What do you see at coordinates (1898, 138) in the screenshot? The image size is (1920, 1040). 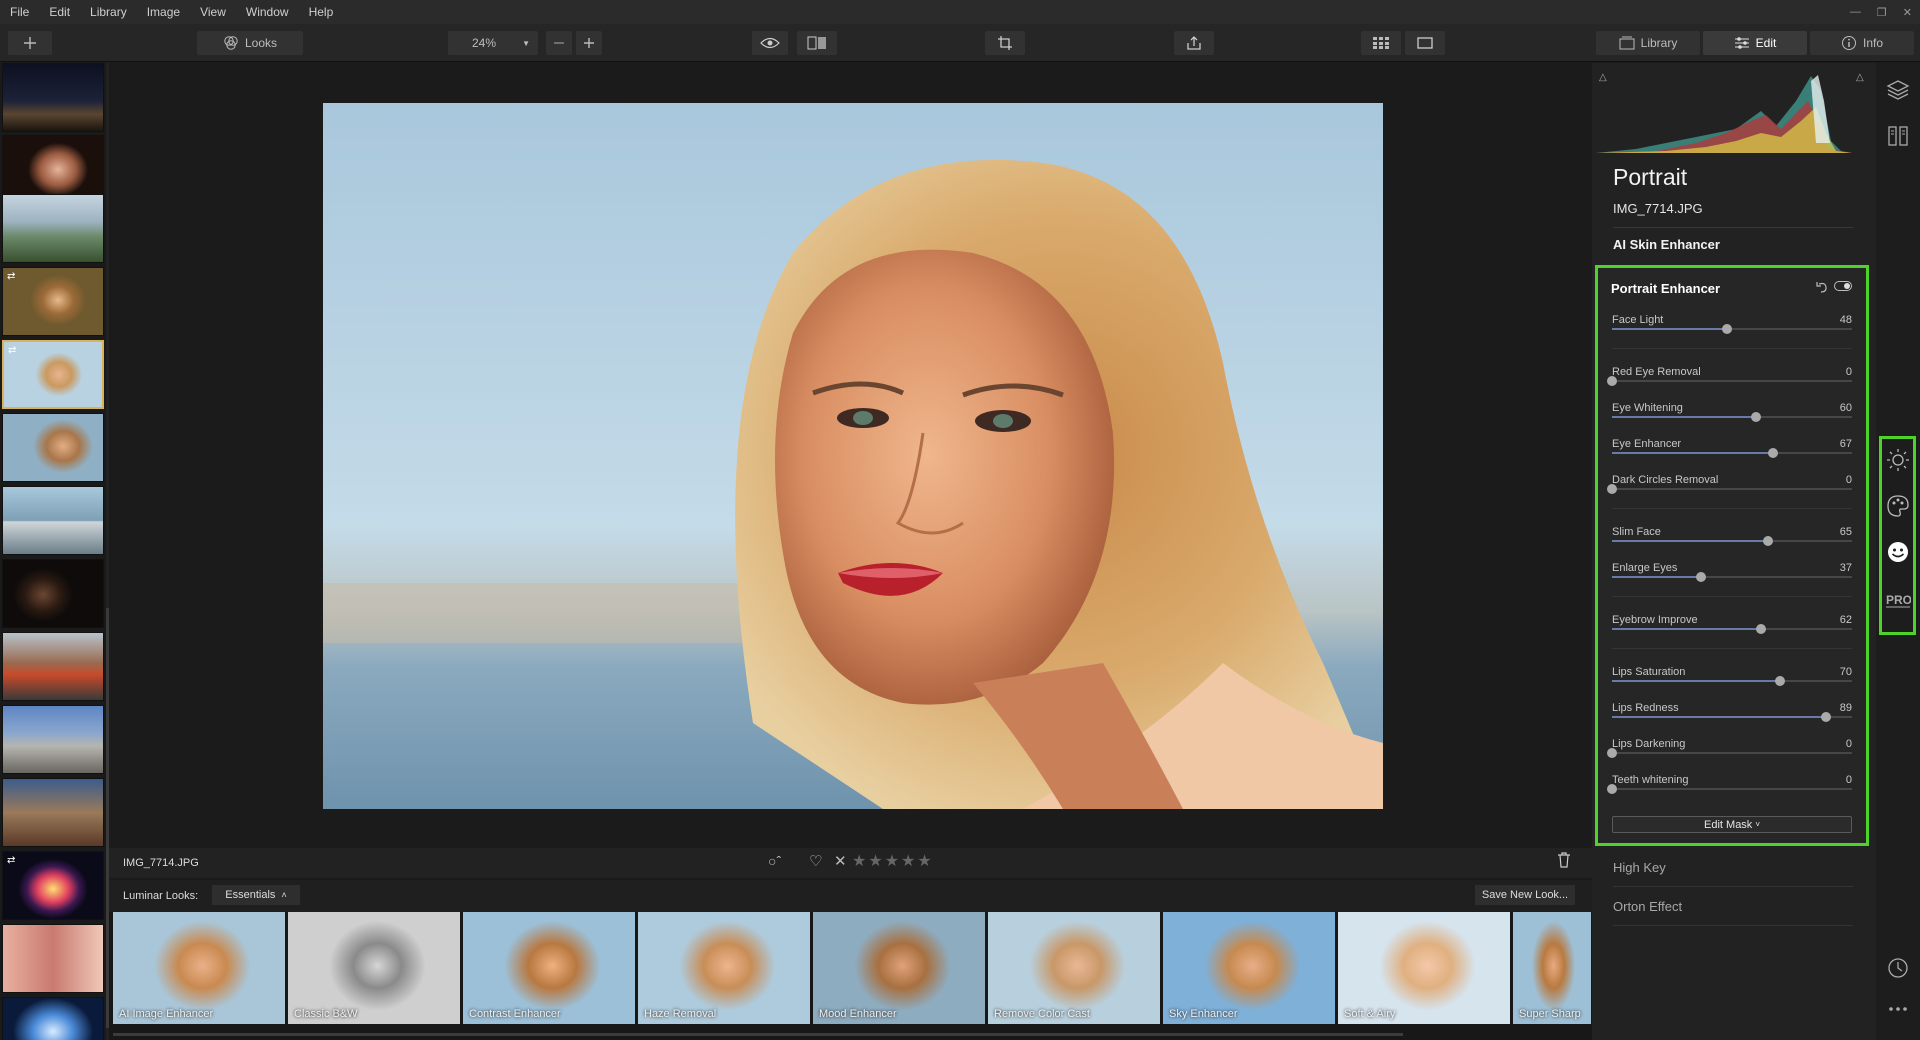 I see `canvas-icon` at bounding box center [1898, 138].